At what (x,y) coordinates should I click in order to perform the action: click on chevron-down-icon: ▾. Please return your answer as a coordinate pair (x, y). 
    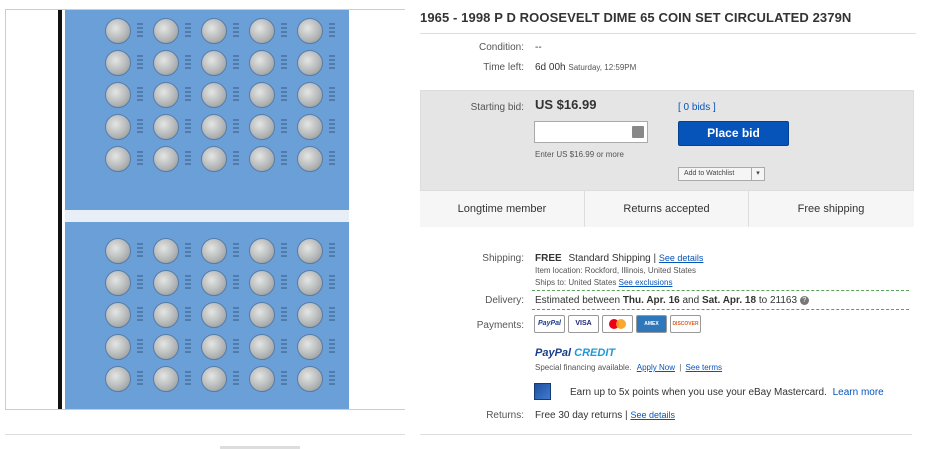
    Looking at the image, I should click on (757, 174).